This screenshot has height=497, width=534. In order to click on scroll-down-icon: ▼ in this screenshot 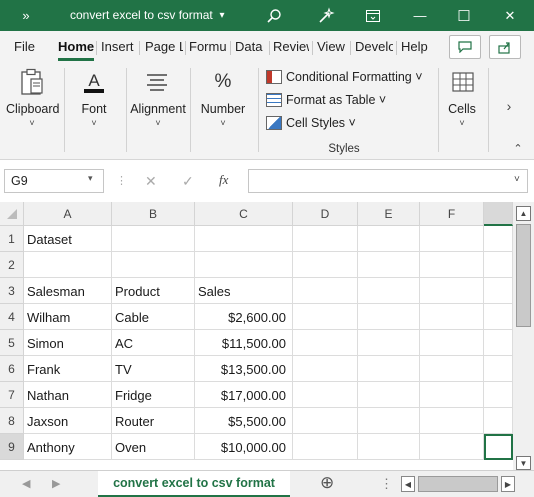, I will do `click(523, 463)`.